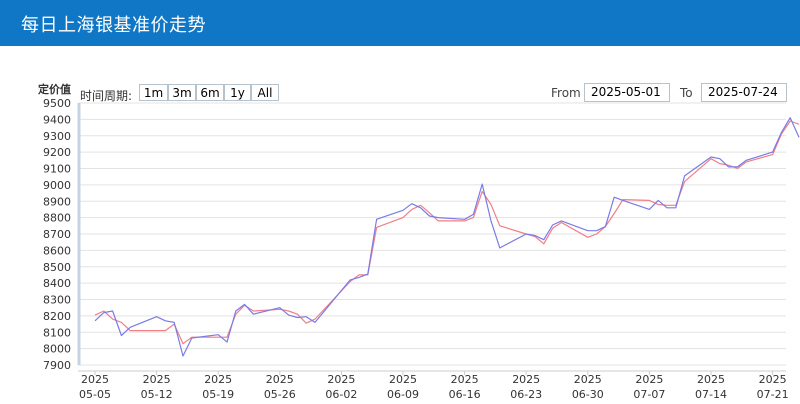 The image size is (800, 404). Describe the element at coordinates (744, 92) in the screenshot. I see `to-date-input: 2025-07-24` at that location.